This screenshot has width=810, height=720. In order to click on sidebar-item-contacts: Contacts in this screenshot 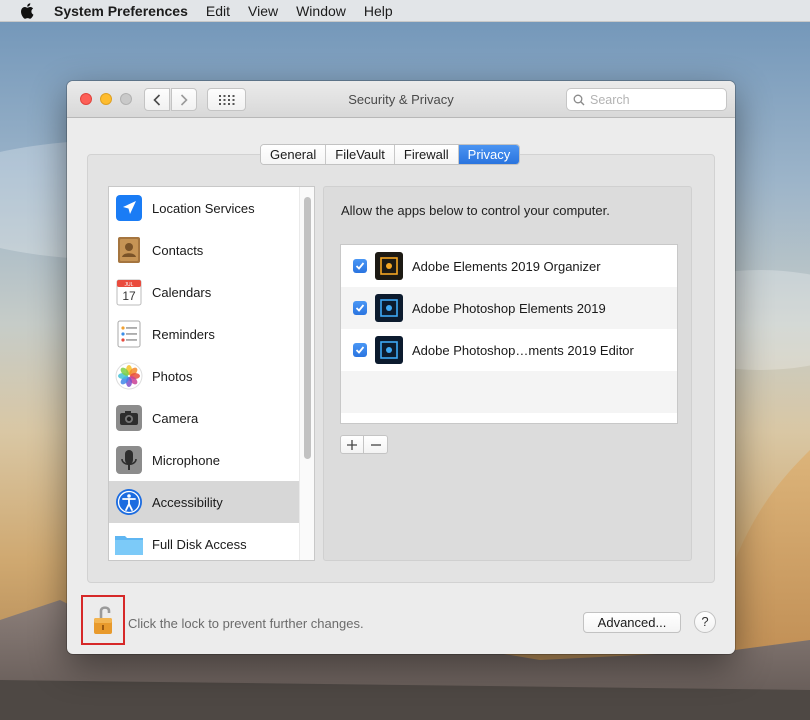, I will do `click(204, 250)`.